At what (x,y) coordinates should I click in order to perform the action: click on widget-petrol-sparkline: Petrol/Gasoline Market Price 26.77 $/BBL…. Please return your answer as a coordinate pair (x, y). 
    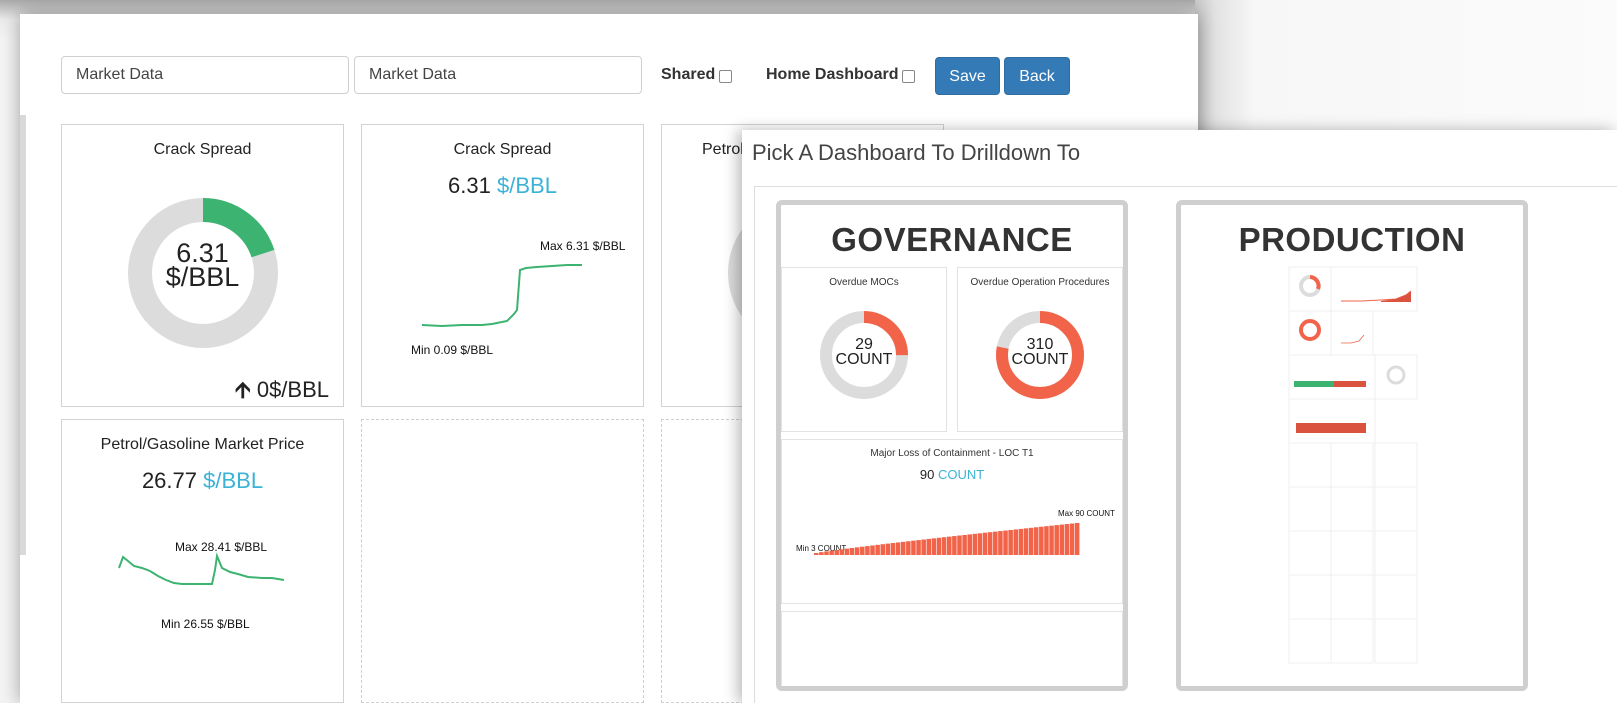
    Looking at the image, I should click on (202, 561).